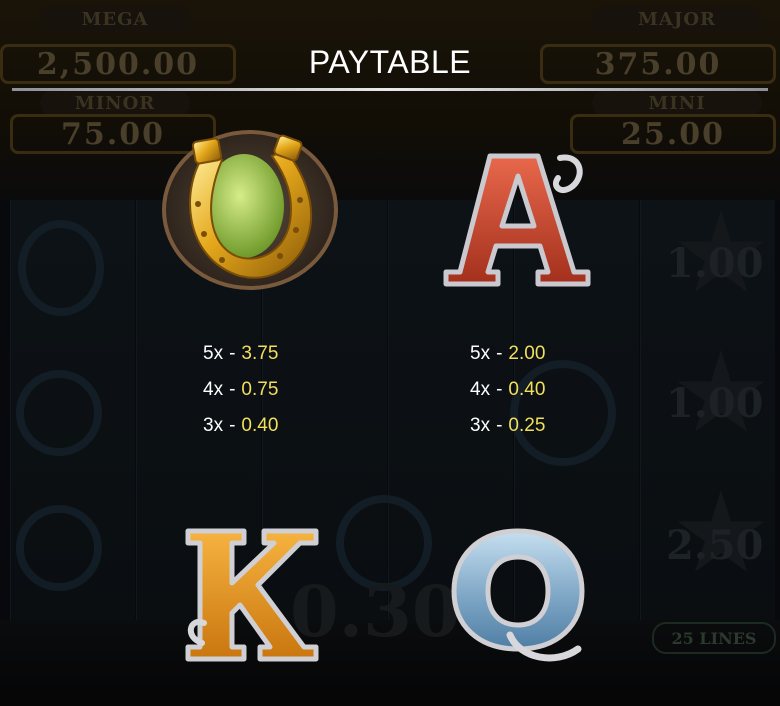 This screenshot has height=706, width=780. Describe the element at coordinates (677, 103) in the screenshot. I see `jackpot-mini-label: MINI` at that location.